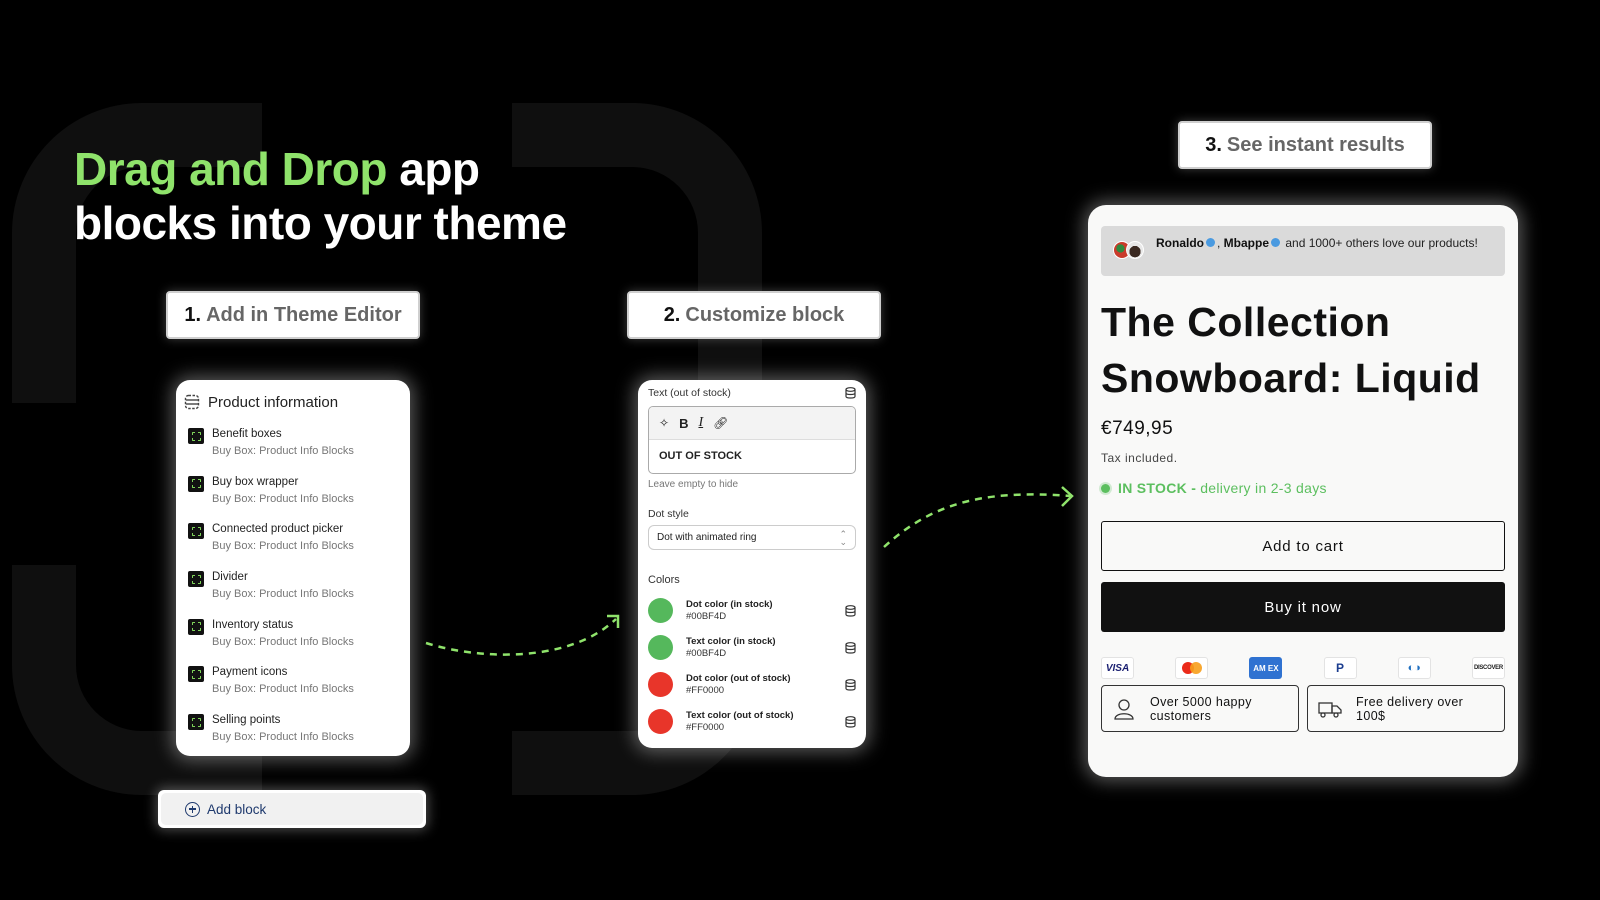  I want to click on block-item: Divider Buy Box: Product Info Blocks, so click(293, 593).